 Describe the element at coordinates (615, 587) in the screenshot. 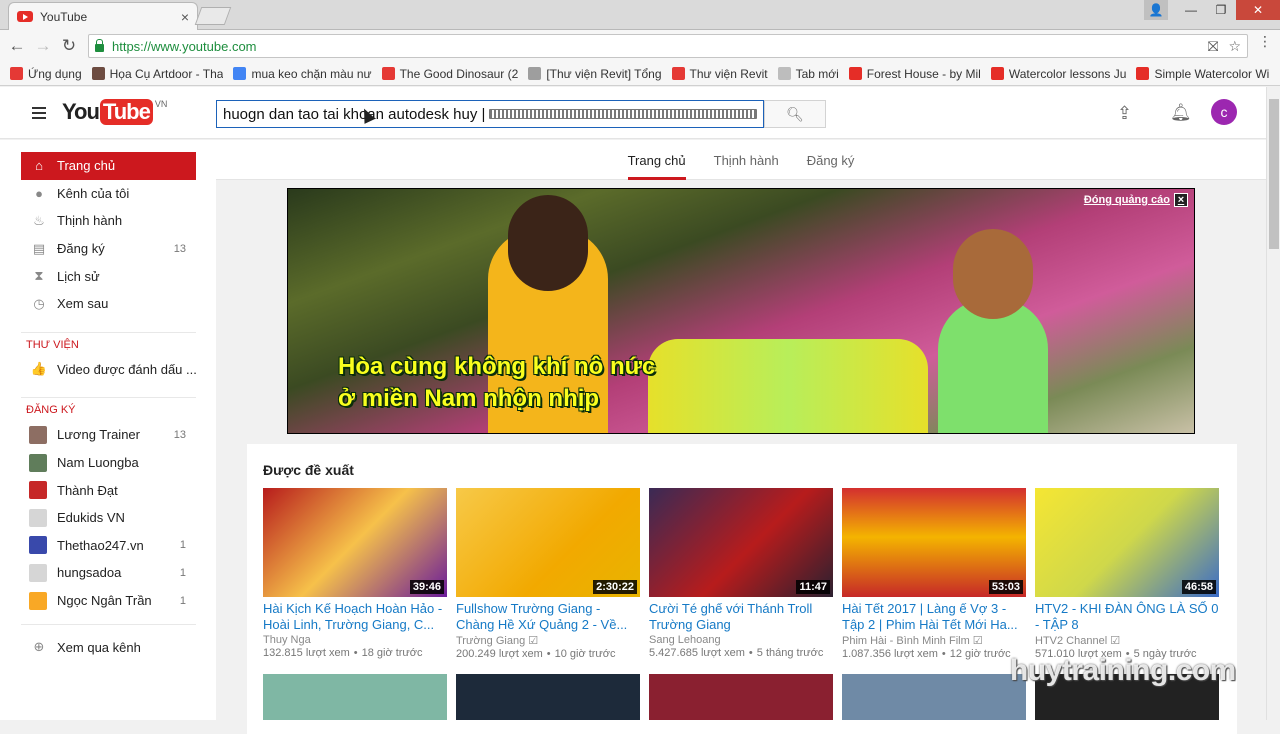

I see `video-duration: 2:30:22` at that location.